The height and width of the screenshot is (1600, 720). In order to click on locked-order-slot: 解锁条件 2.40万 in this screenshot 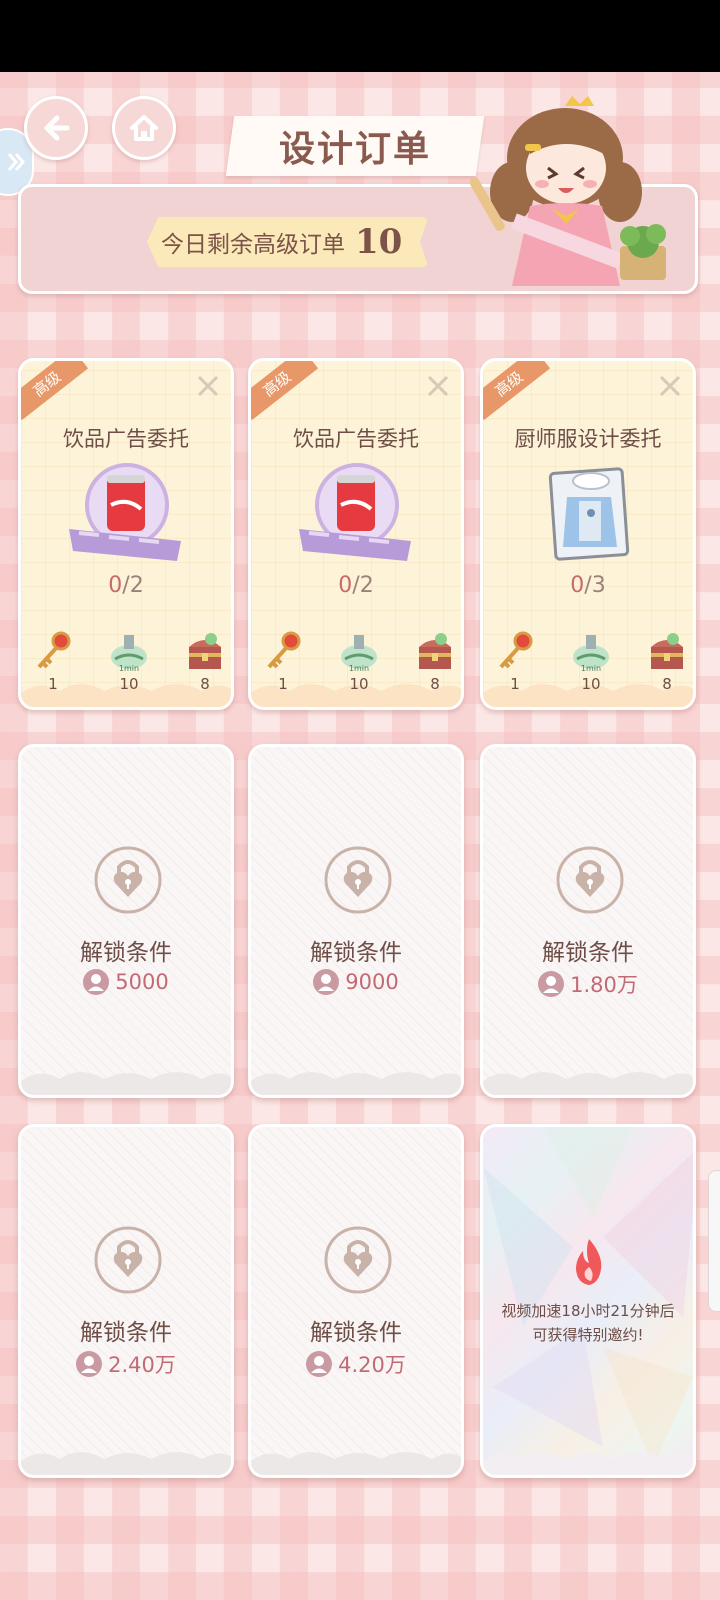, I will do `click(126, 1301)`.